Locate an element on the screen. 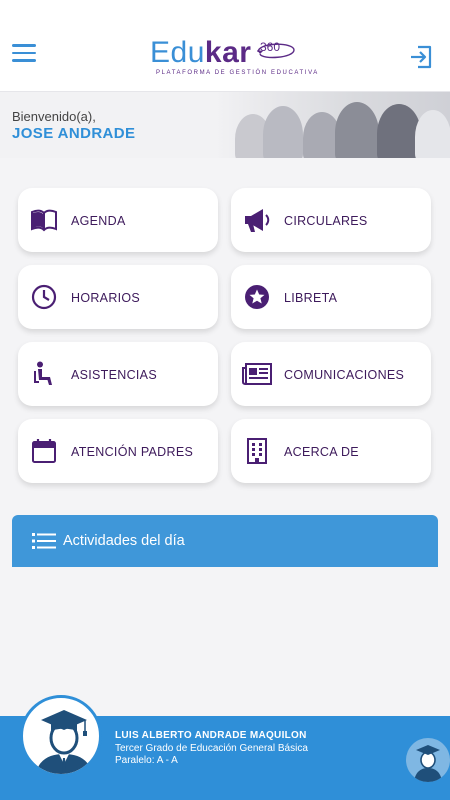  libreta-button: LIBRETA is located at coordinates (331, 297).